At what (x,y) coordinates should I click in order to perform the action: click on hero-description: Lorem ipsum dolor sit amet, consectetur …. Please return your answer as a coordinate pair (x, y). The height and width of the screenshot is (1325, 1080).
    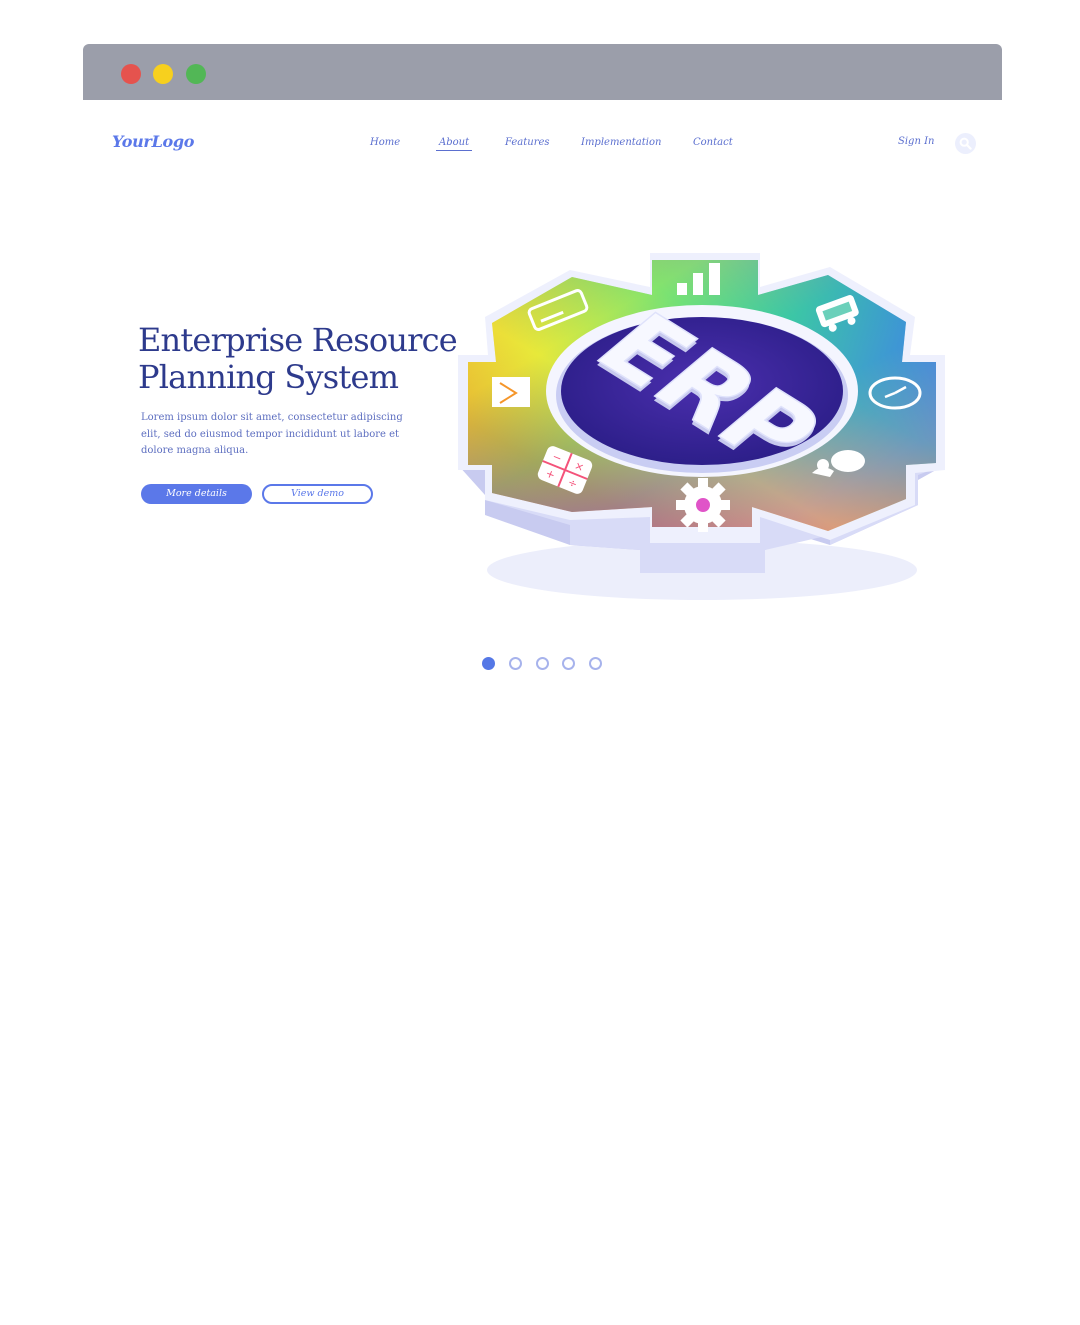
    Looking at the image, I should click on (272, 434).